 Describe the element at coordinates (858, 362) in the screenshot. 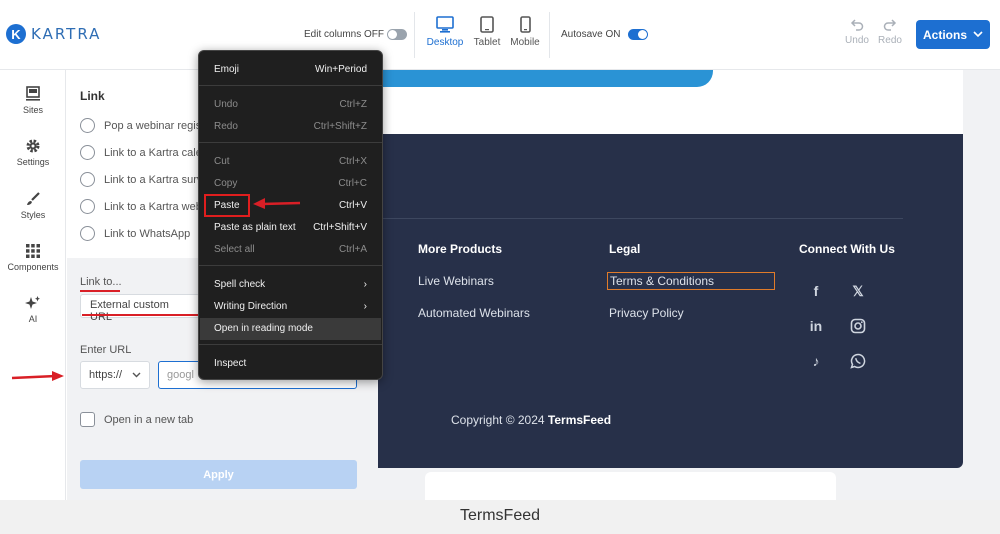

I see `whatsapp-icon` at that location.